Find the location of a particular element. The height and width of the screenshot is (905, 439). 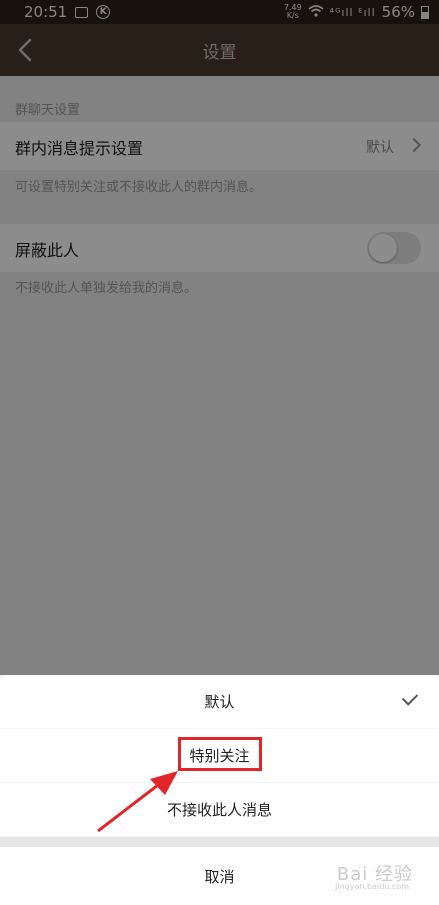

option-default-label: 默认 is located at coordinates (219, 702).